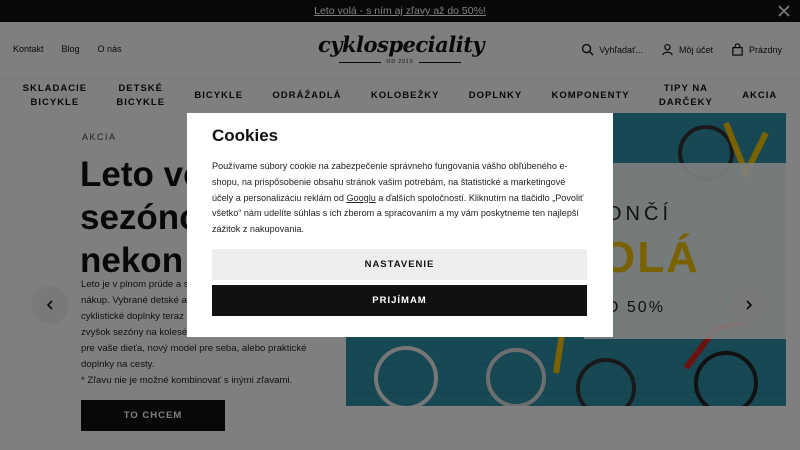  I want to click on google-link: Googlu, so click(360, 198).